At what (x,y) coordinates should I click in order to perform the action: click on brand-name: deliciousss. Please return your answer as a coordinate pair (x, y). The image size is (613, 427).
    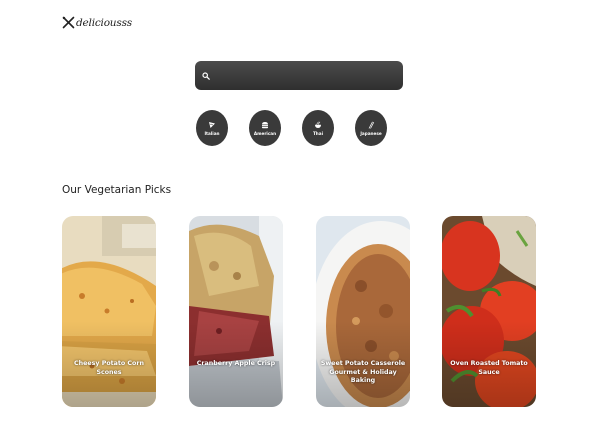
    Looking at the image, I should click on (104, 22).